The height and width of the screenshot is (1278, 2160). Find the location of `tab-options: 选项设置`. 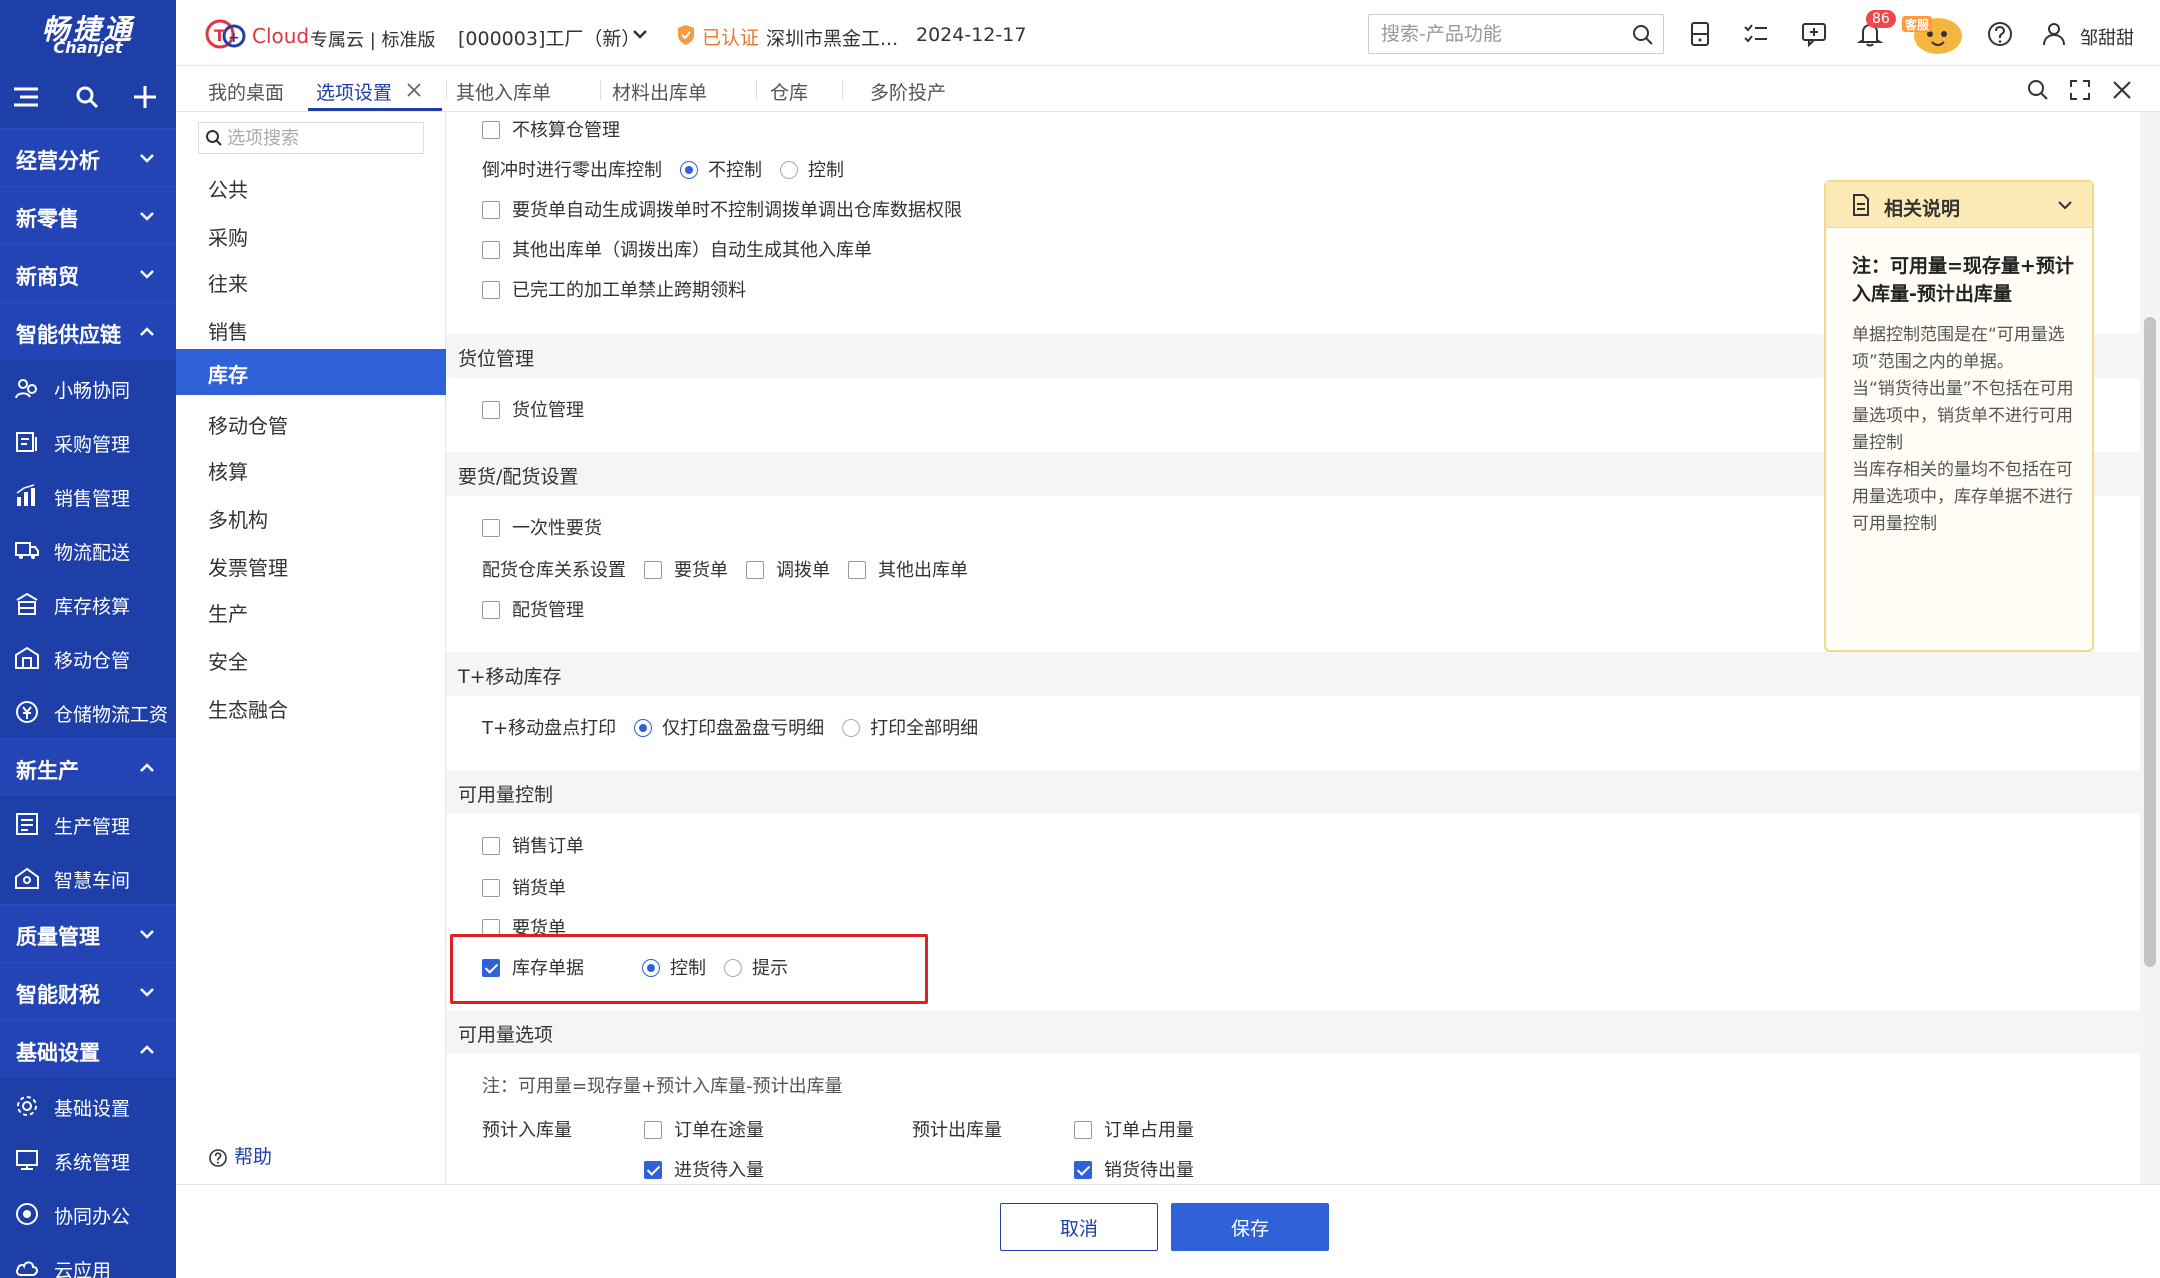

tab-options: 选项设置 is located at coordinates (354, 91).